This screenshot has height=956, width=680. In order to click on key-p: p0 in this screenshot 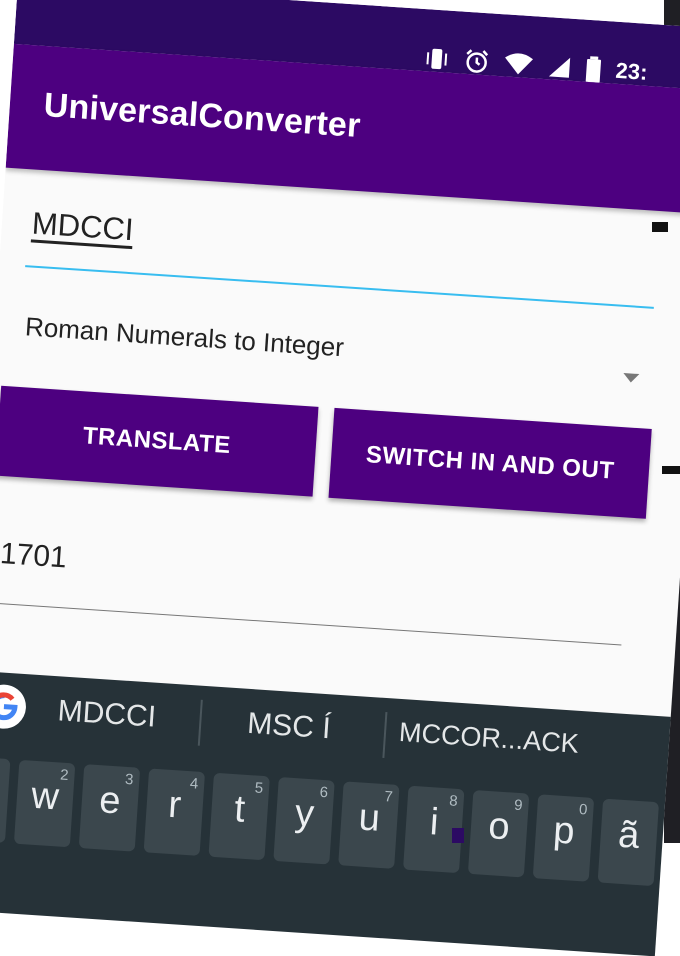, I will do `click(563, 838)`.